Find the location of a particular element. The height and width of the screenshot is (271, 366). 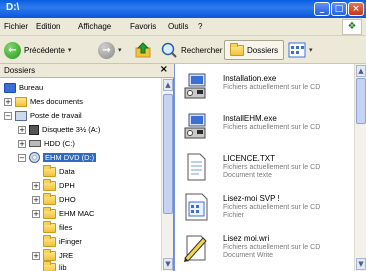

file-name: Installation.exe is located at coordinates (250, 78).